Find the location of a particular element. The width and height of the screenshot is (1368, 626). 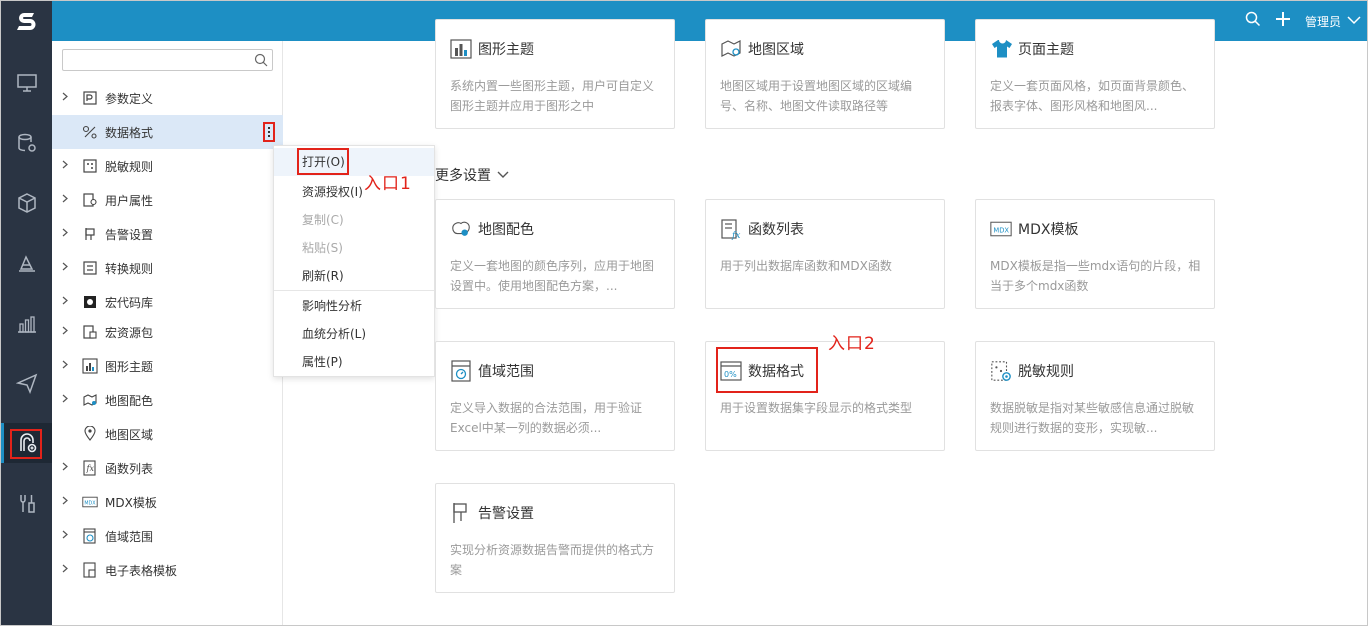

tree-item: 参数定义 is located at coordinates (167, 98).